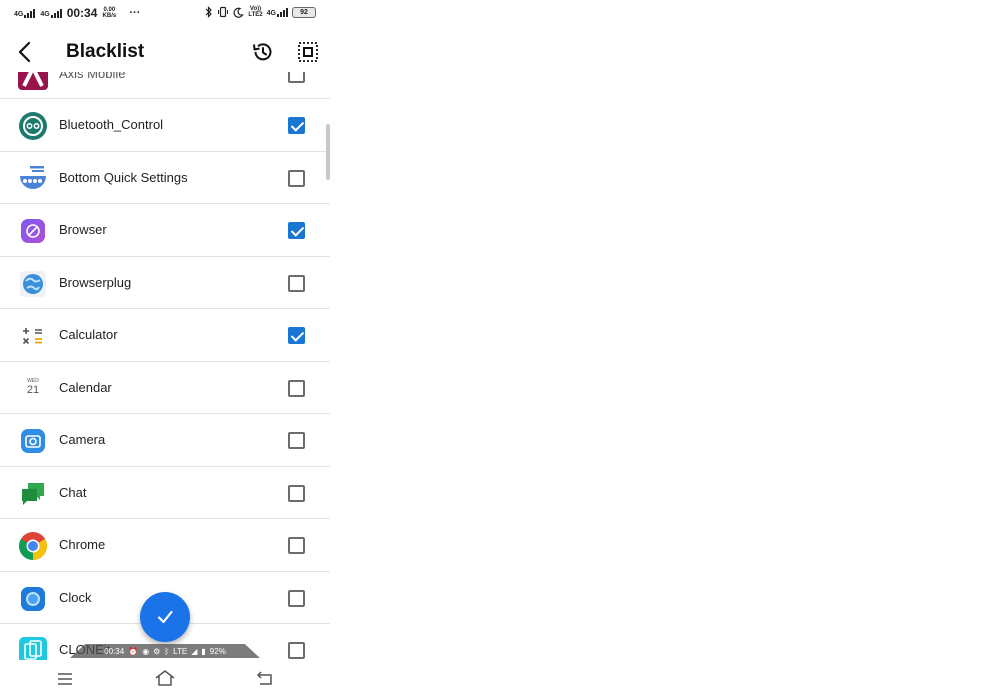 This screenshot has height=700, width=989. Describe the element at coordinates (165, 52) in the screenshot. I see `app-bar: Blacklist` at that location.